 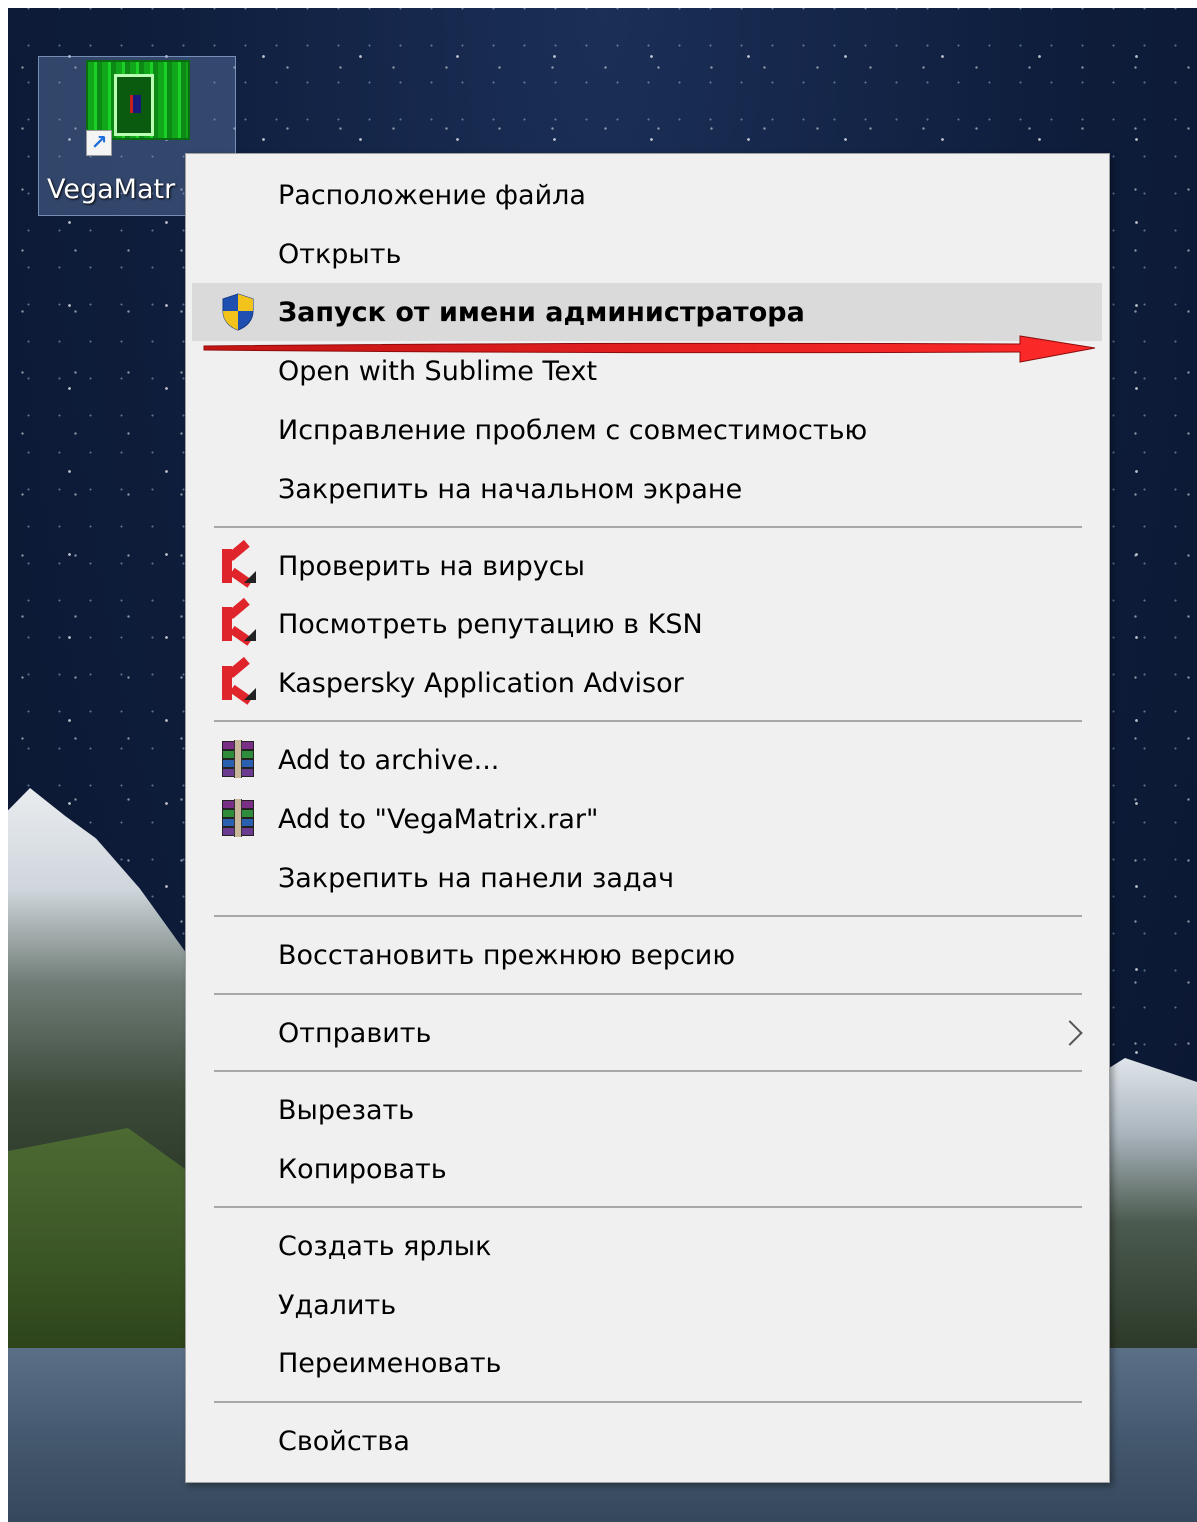 I want to click on menu-item-label: Исправление проблем с совместимостью, so click(x=573, y=430).